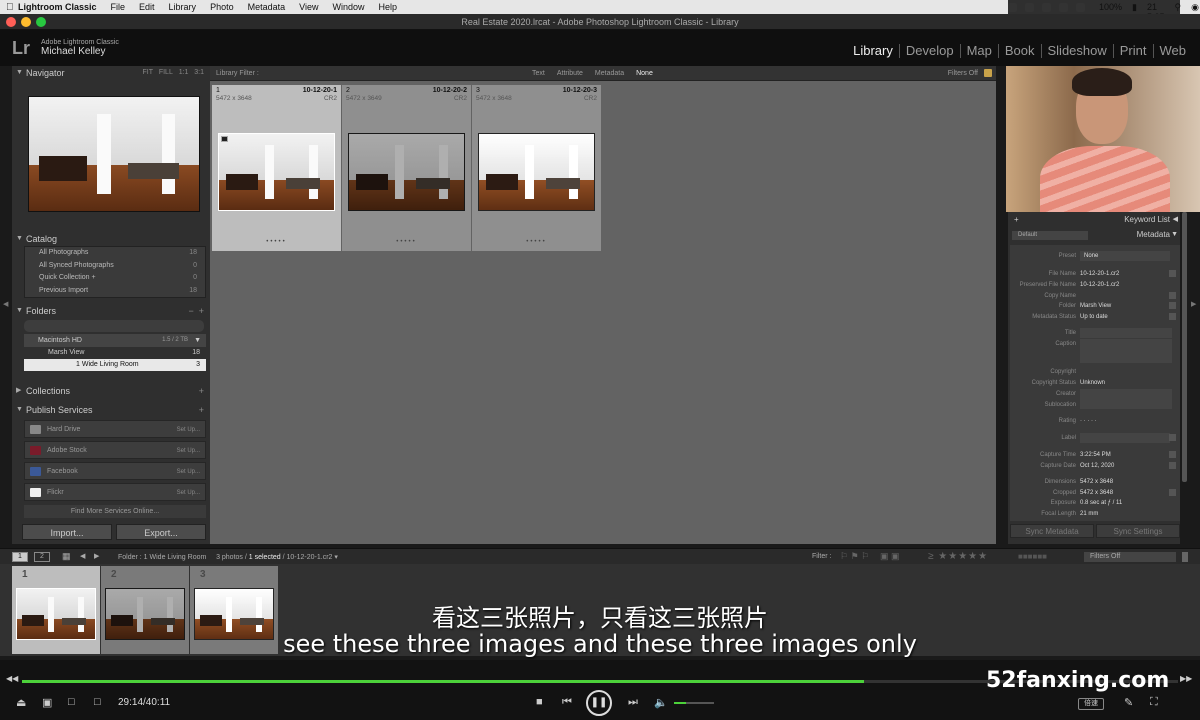 The image size is (1200, 720). Describe the element at coordinates (348, 7) in the screenshot. I see `menu-window: Window` at that location.